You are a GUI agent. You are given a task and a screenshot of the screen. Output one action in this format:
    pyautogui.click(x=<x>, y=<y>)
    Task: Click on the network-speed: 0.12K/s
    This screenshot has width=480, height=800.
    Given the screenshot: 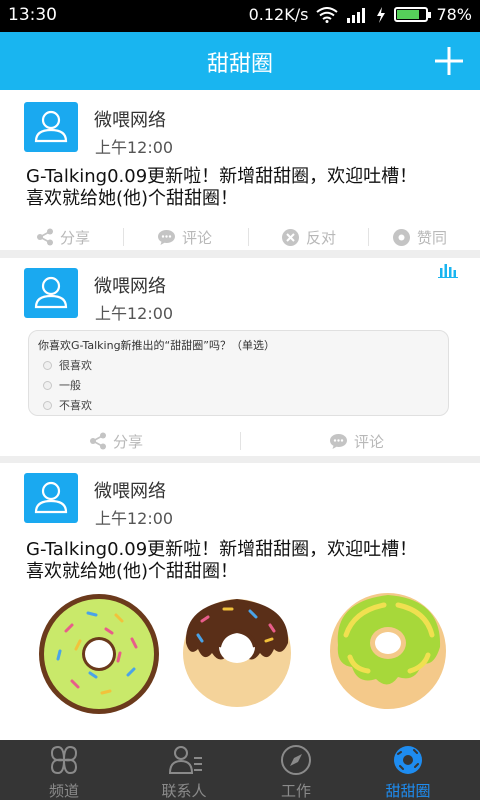 What is the action you would take?
    pyautogui.click(x=278, y=14)
    